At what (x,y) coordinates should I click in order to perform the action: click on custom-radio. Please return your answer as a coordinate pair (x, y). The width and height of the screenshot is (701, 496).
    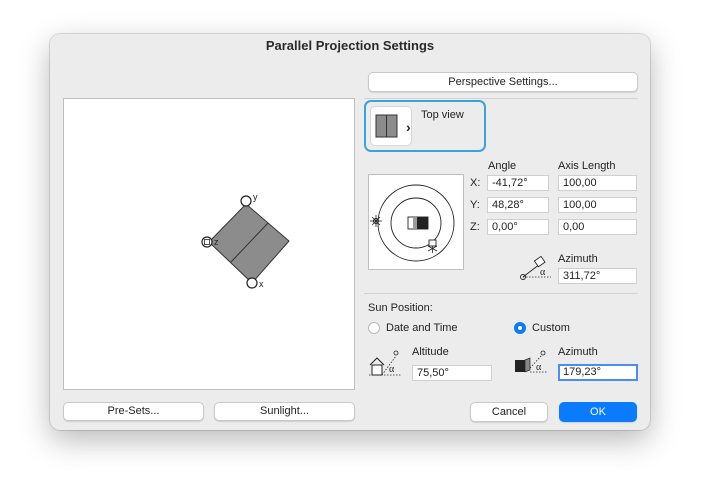
    Looking at the image, I should click on (520, 328).